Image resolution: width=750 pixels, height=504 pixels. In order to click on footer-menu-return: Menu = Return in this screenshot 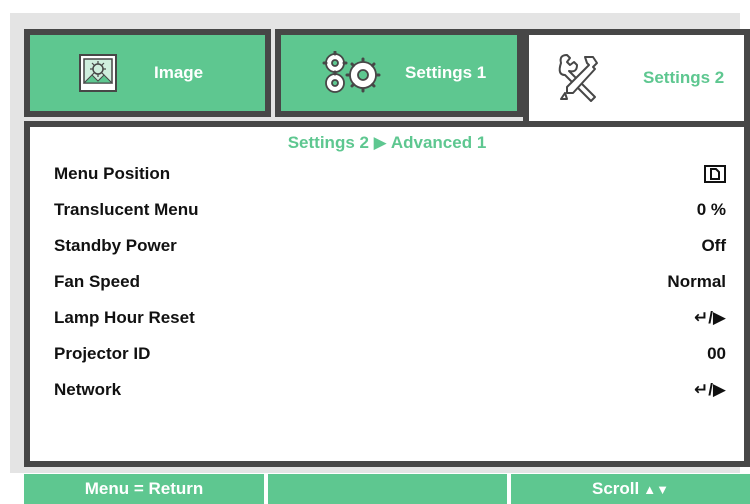, I will do `click(144, 489)`.